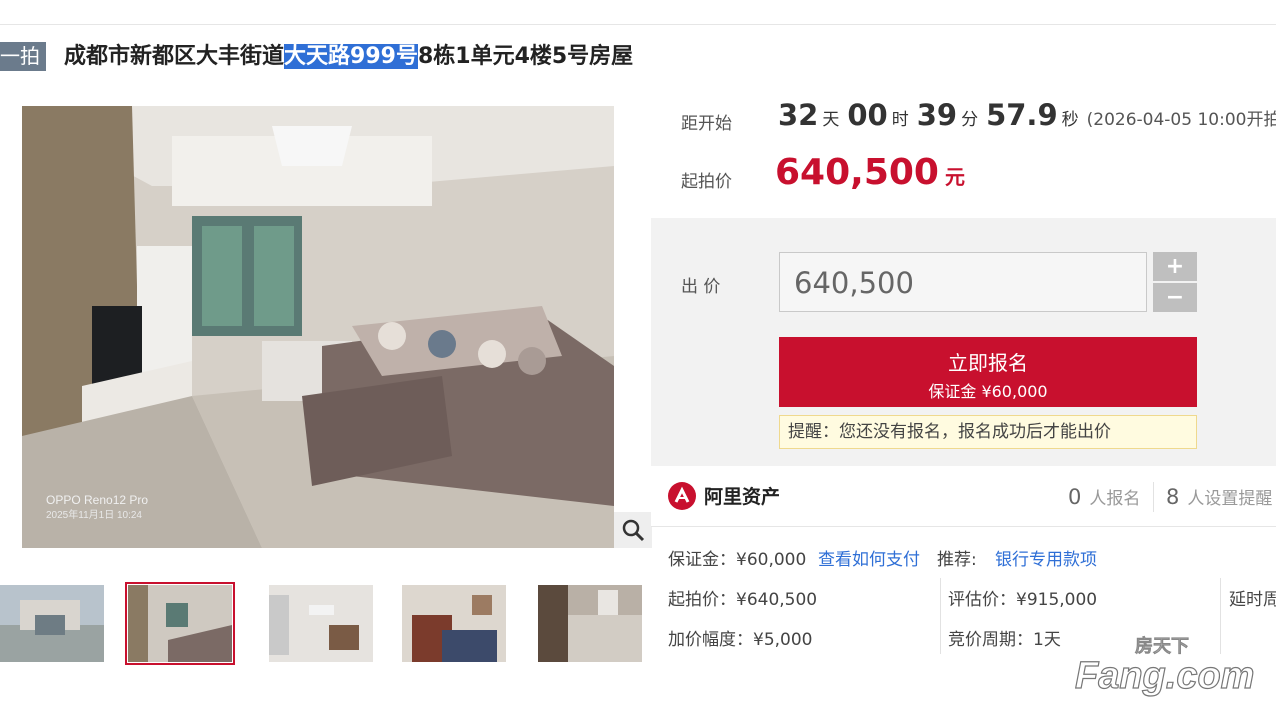 This screenshot has width=1276, height=709. I want to click on register-button: 立即报名 保证金 ¥60,000, so click(988, 372).